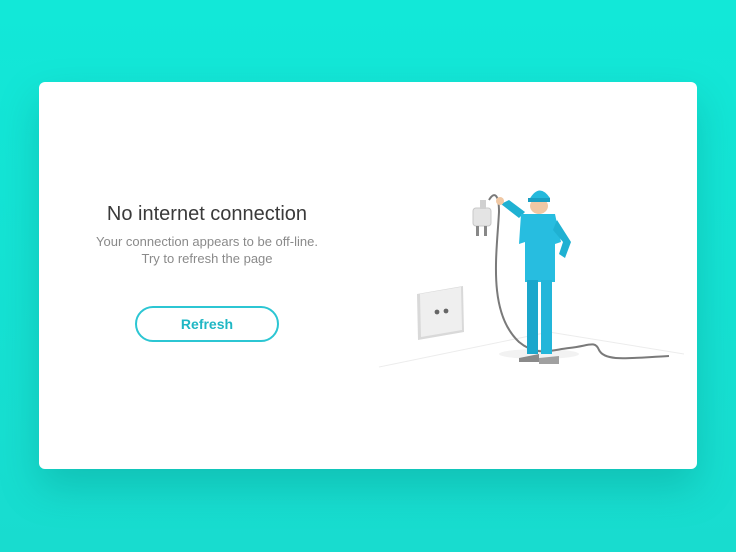 This screenshot has width=736, height=552. What do you see at coordinates (207, 258) in the screenshot?
I see `error-message-line-2: Try to refresh the page` at bounding box center [207, 258].